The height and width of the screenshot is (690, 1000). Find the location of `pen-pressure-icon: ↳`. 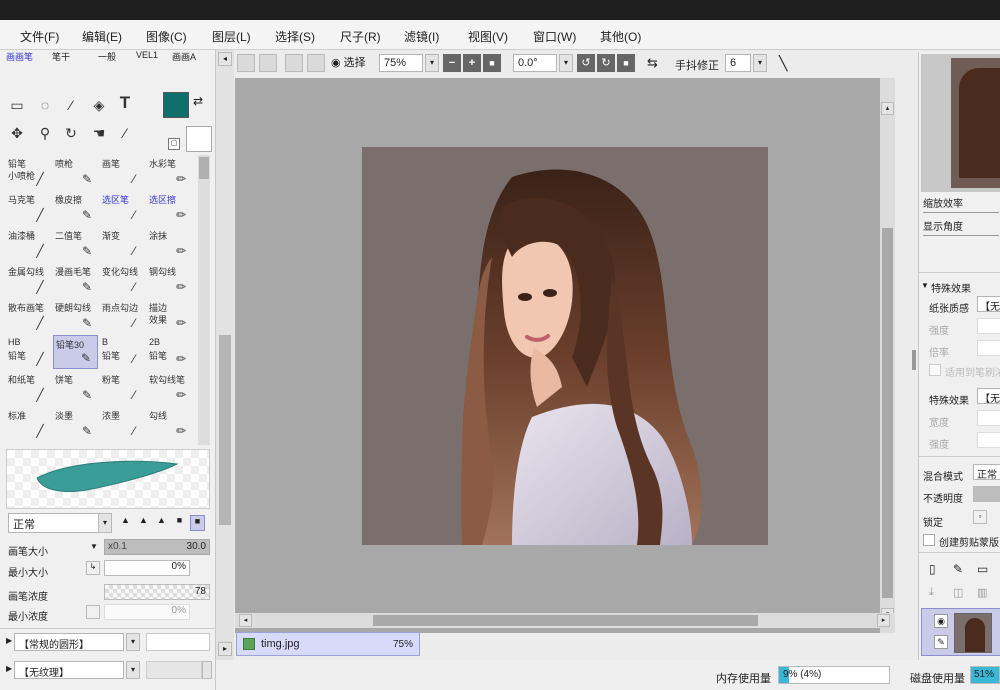

pen-pressure-icon: ↳ is located at coordinates (93, 568).